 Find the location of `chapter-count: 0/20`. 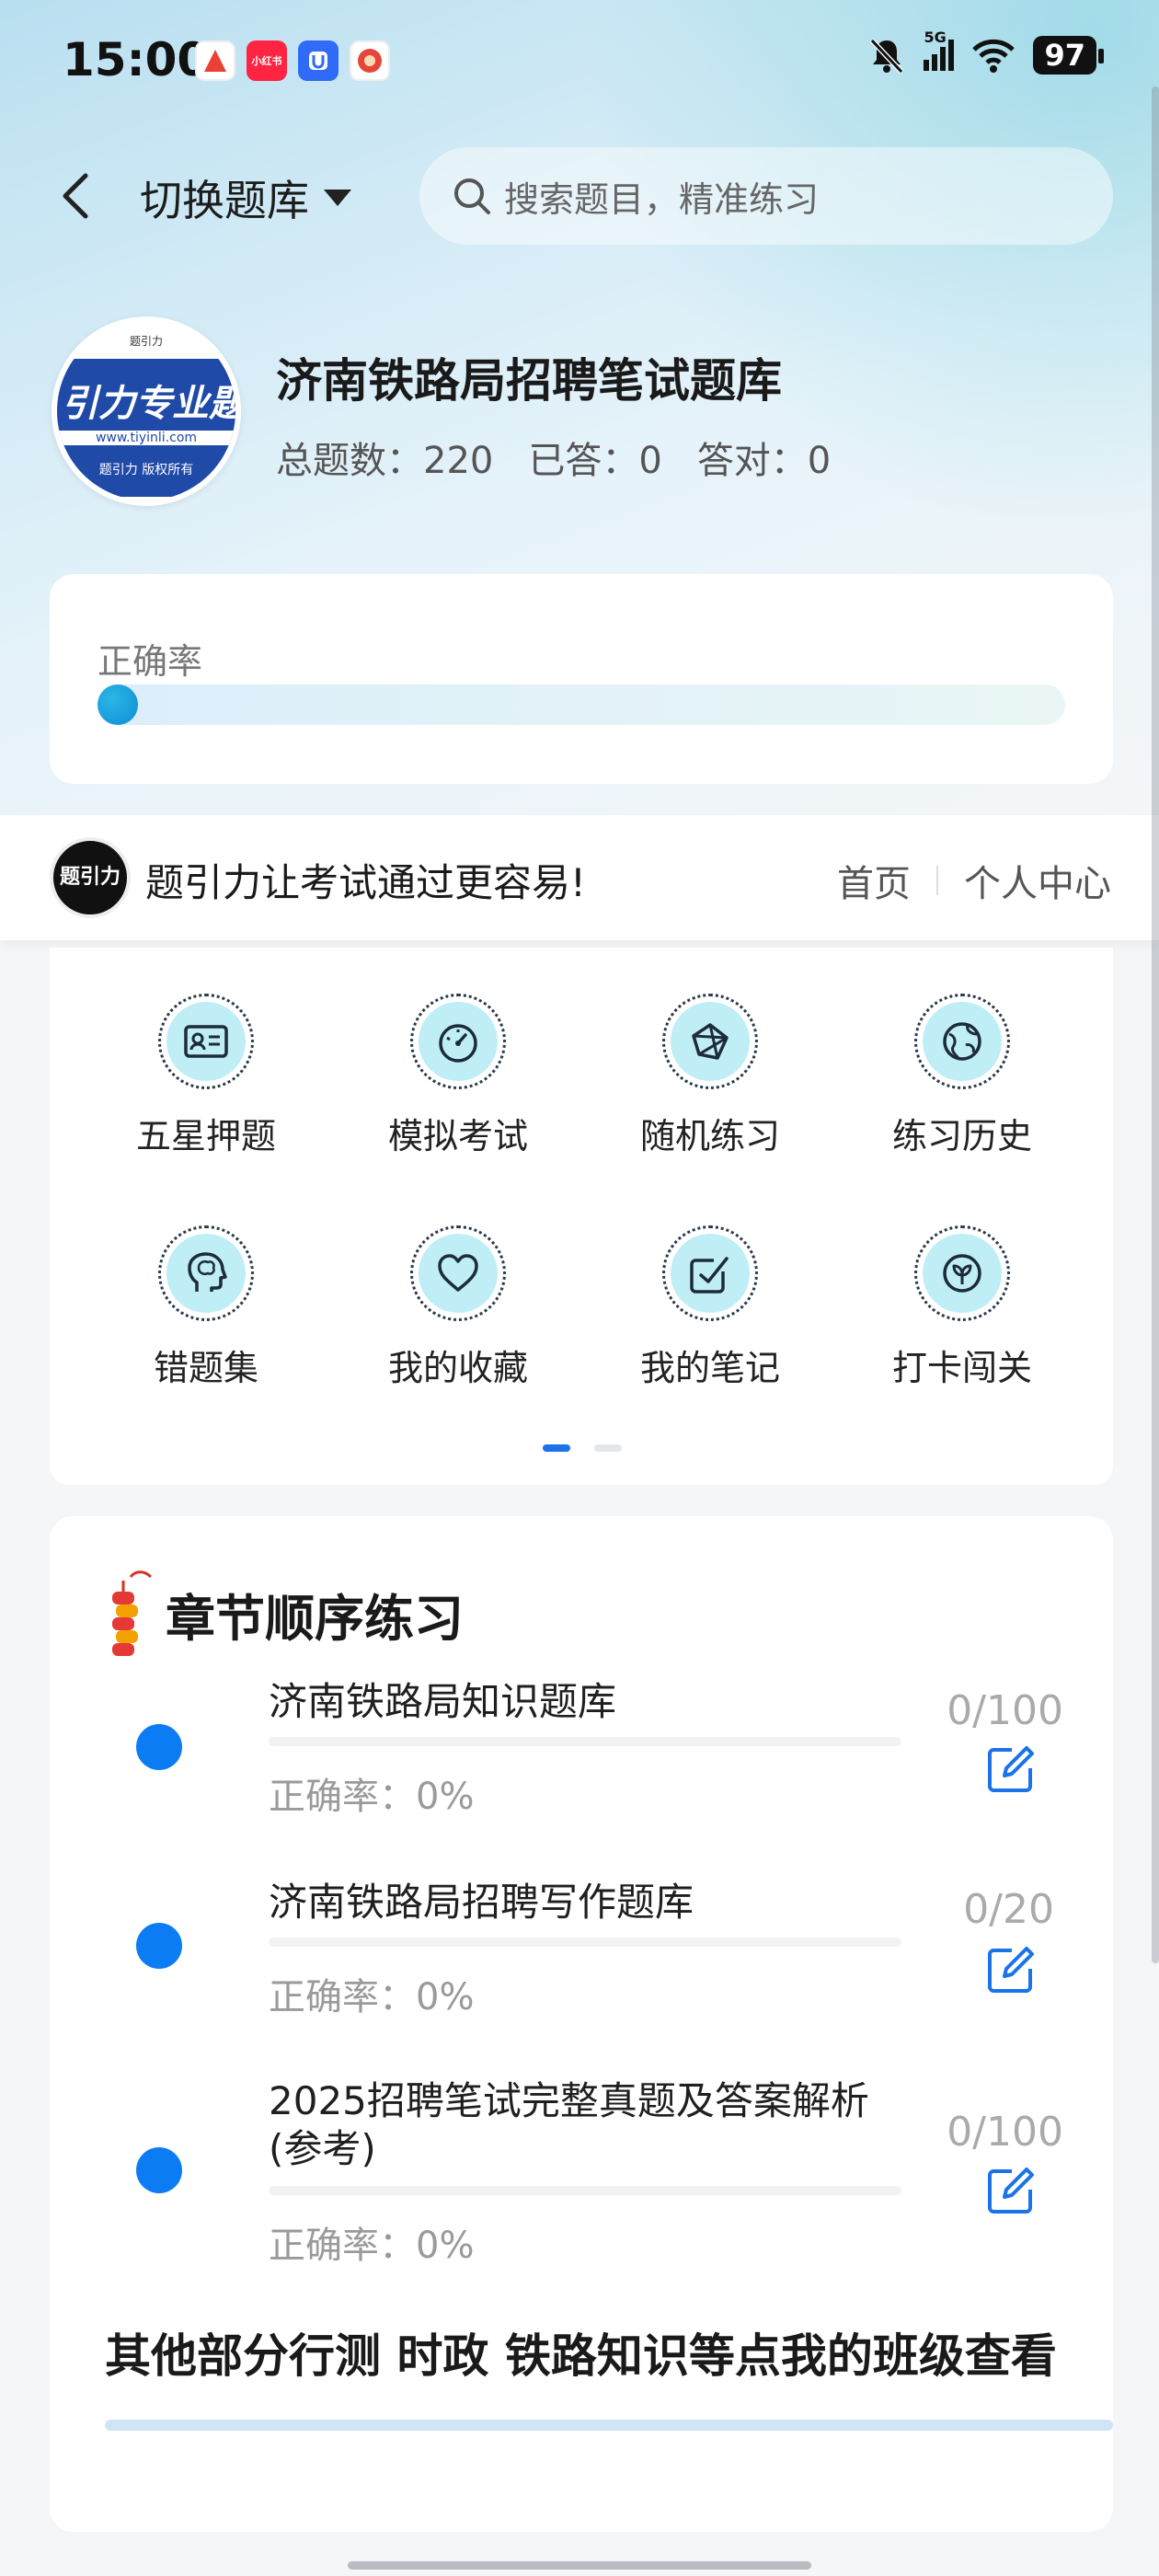

chapter-count: 0/20 is located at coordinates (1008, 1909).